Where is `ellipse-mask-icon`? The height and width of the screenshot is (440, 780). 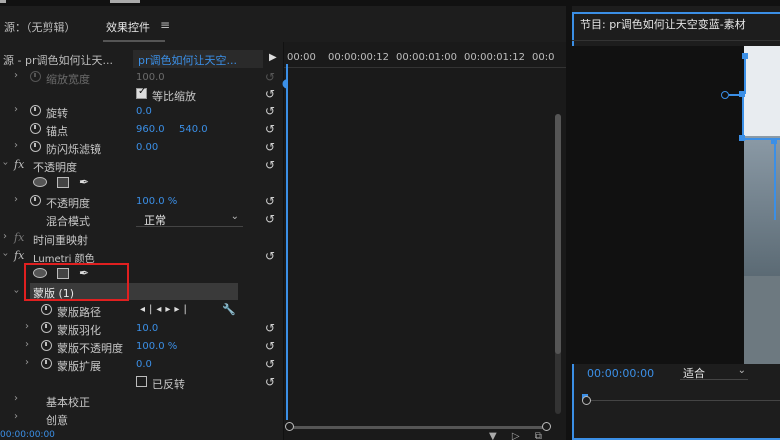 ellipse-mask-icon is located at coordinates (40, 182).